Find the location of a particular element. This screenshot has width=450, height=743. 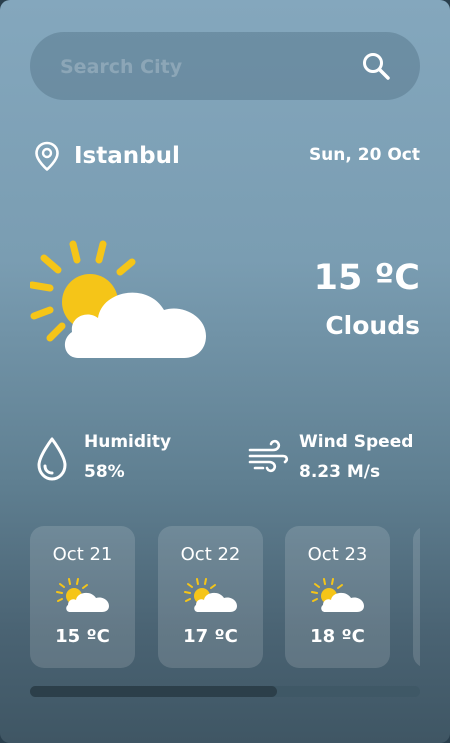

wind-label: Wind Speed is located at coordinates (356, 442).